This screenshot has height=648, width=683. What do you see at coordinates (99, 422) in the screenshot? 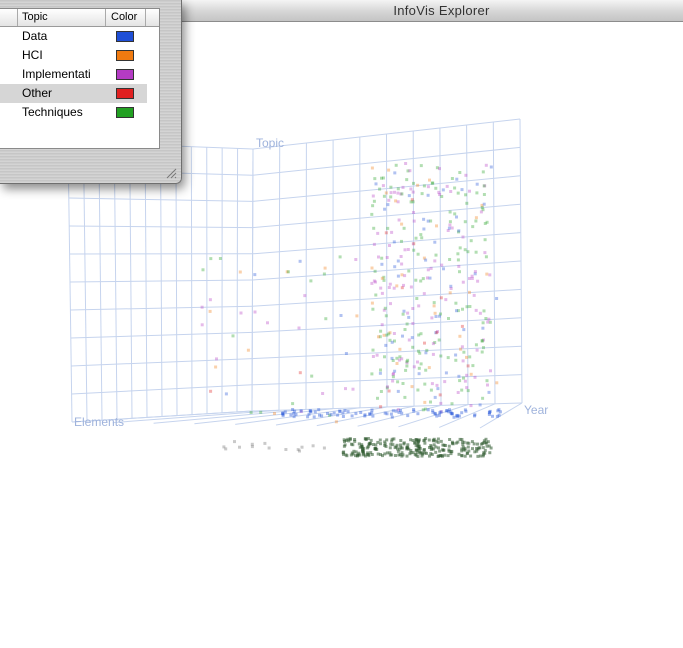
I see `axis-label-elements: Elements` at bounding box center [99, 422].